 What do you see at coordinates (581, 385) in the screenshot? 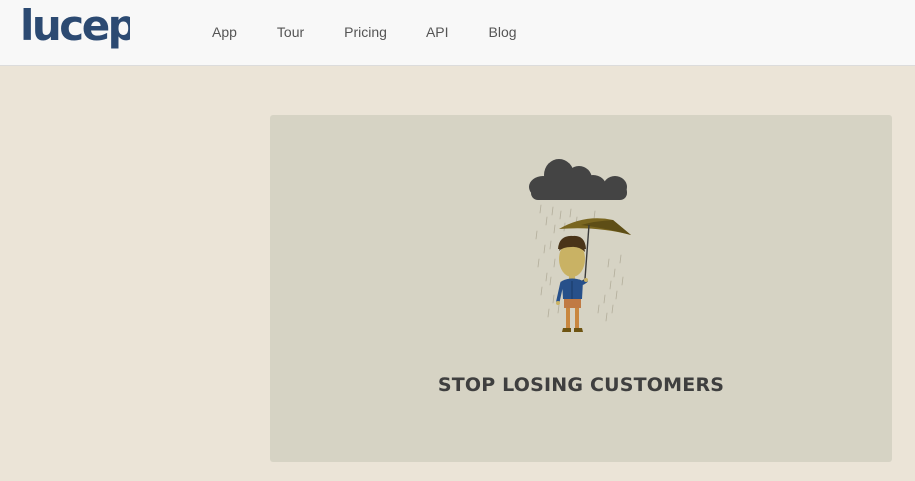
I see `hero-heading: STOP LOSING CUSTOMERS` at bounding box center [581, 385].